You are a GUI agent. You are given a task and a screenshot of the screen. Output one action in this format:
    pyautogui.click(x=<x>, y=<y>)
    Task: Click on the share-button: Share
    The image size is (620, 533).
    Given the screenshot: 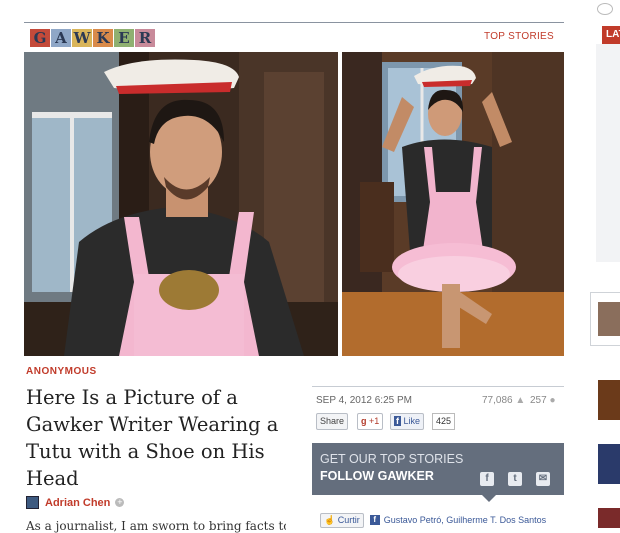 What is the action you would take?
    pyautogui.click(x=332, y=421)
    